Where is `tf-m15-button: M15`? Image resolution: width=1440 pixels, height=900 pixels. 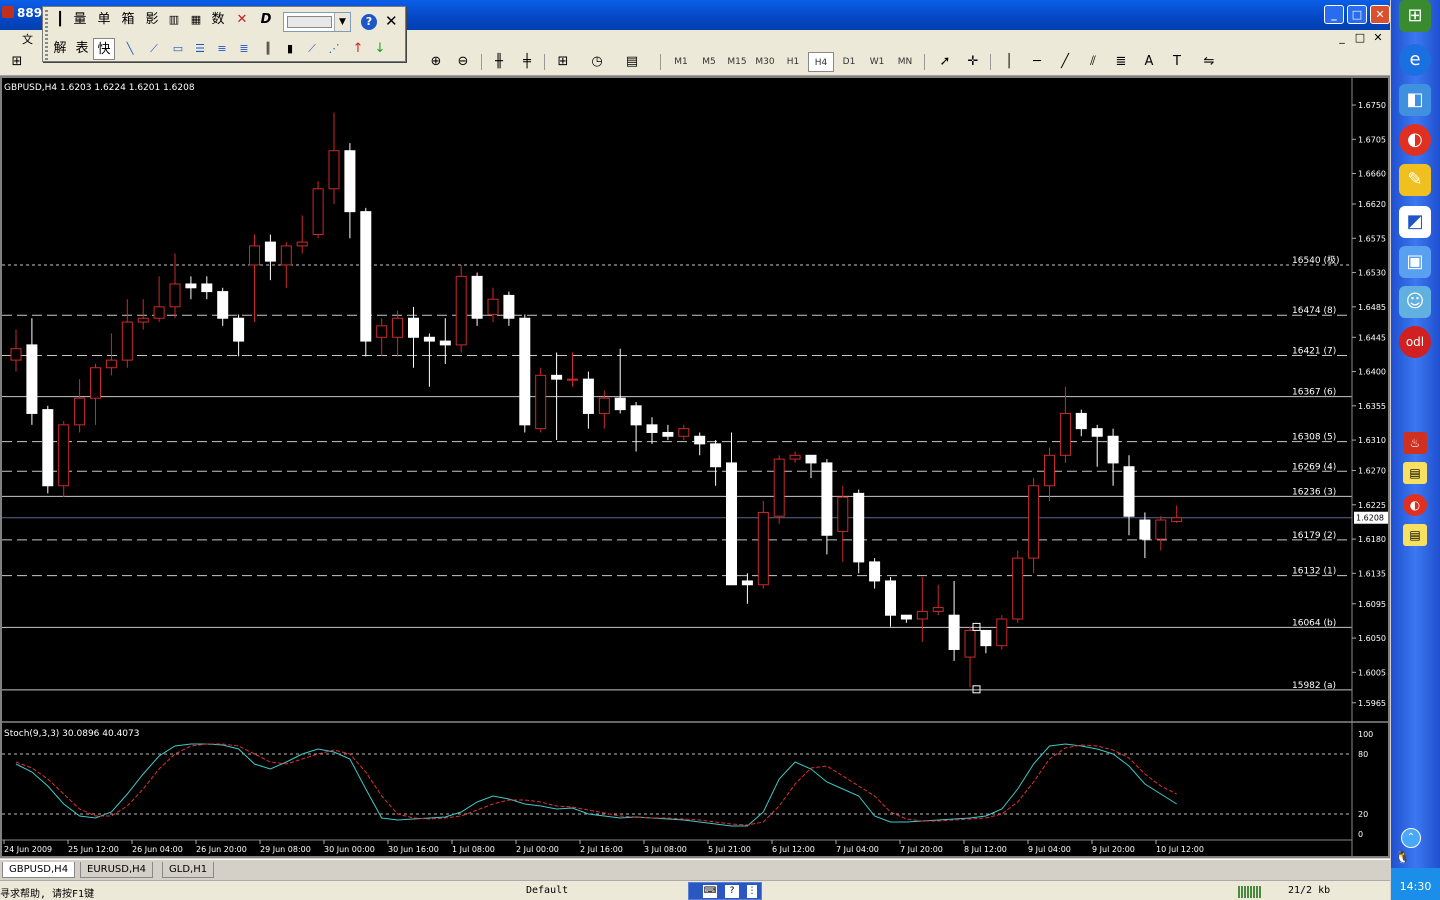 tf-m15-button: M15 is located at coordinates (737, 62).